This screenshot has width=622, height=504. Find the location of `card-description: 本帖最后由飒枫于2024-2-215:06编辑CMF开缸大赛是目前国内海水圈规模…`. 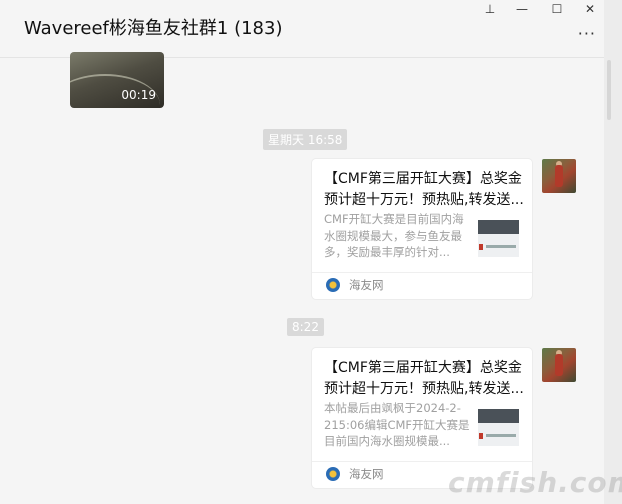

card-description: 本帖最后由飒枫于2024-2-215:06编辑CMF开缸大赛是目前国内海水圈规模… is located at coordinates (397, 424).